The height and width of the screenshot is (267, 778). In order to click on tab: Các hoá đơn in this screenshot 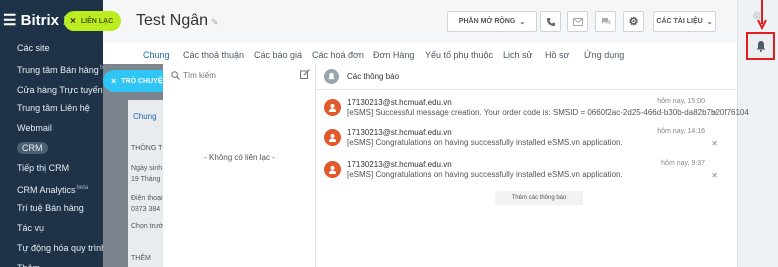, I will do `click(338, 55)`.